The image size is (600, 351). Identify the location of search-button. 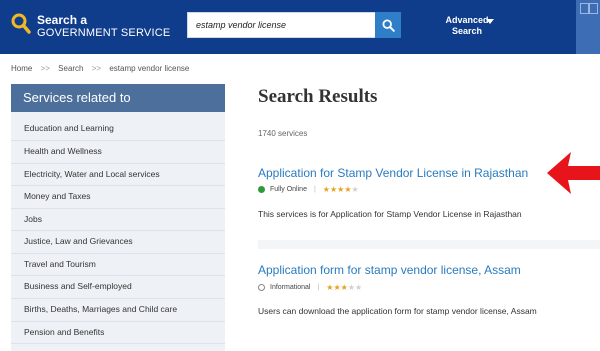
(388, 25).